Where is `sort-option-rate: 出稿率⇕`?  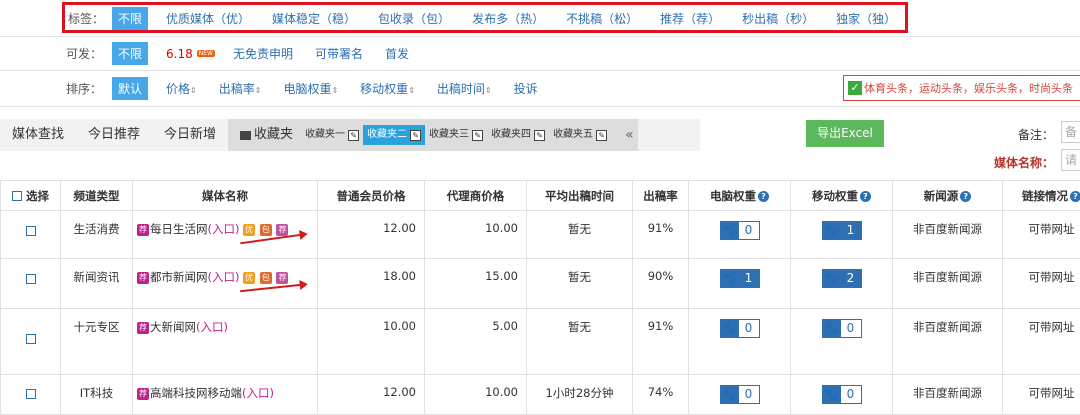 sort-option-rate: 出稿率⇕ is located at coordinates (240, 88).